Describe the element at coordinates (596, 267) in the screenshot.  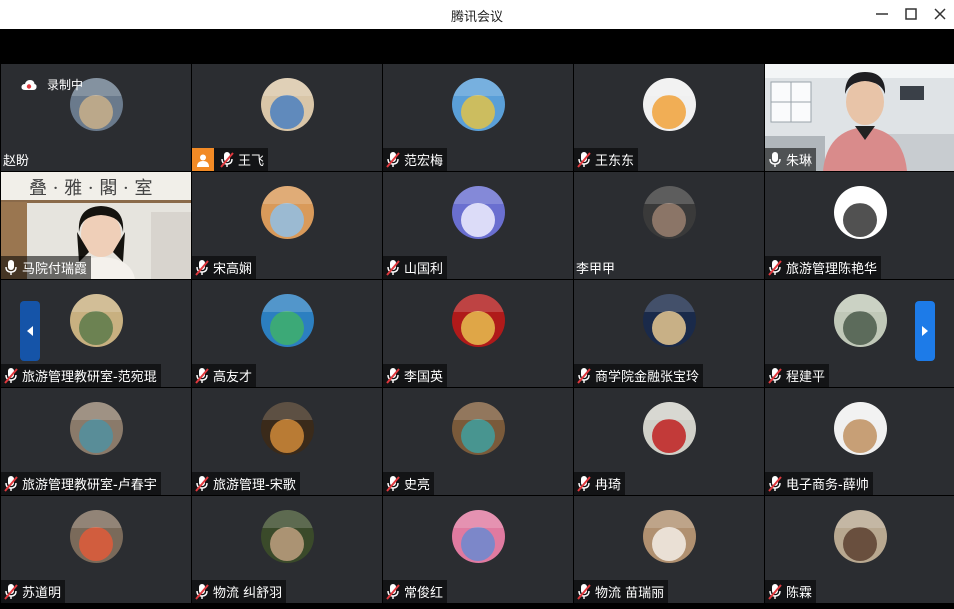
I see `participant-nameplate: 李甲甲` at that location.